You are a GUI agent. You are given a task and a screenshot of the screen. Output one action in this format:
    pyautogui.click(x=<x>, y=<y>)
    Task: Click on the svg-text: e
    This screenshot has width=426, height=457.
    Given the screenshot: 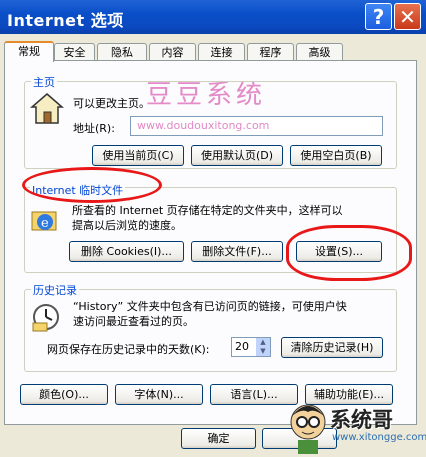 What is the action you would take?
    pyautogui.click(x=45, y=223)
    